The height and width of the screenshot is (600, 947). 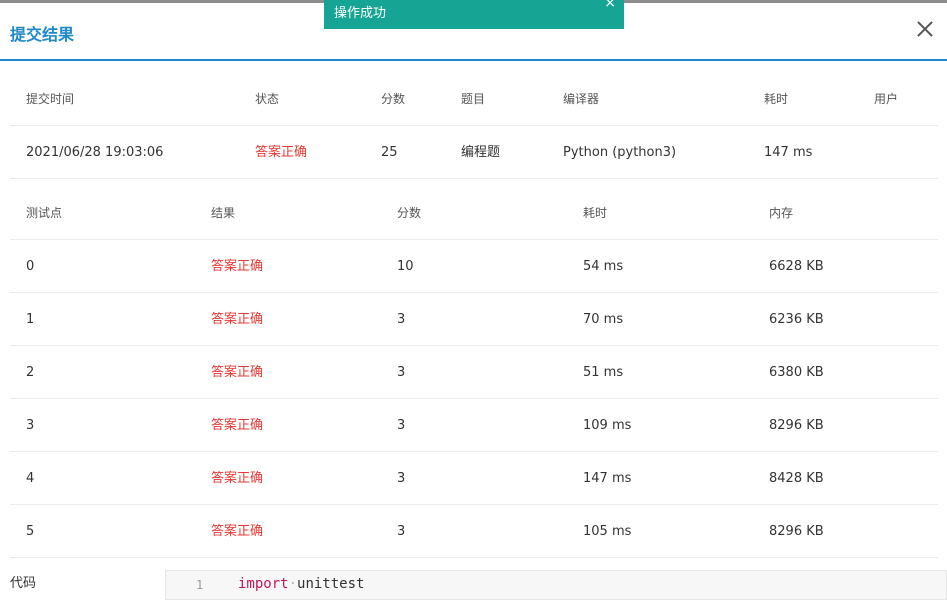 I want to click on testpoint-header-row: 测试点 结果 分数 耗时 内存, so click(x=474, y=213).